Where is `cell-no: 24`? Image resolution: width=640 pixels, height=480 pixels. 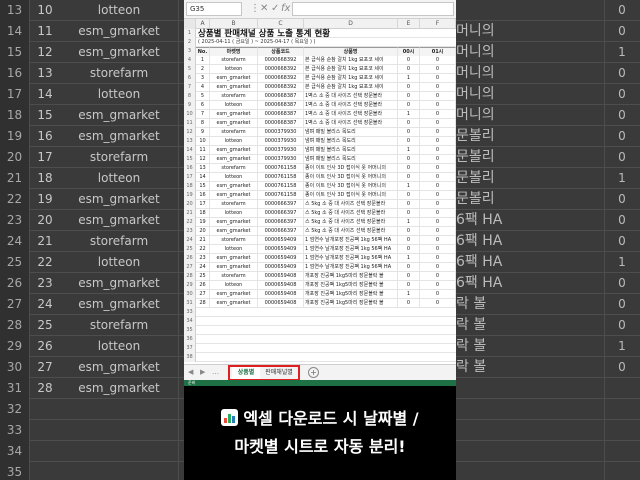 cell-no: 24 is located at coordinates (203, 267).